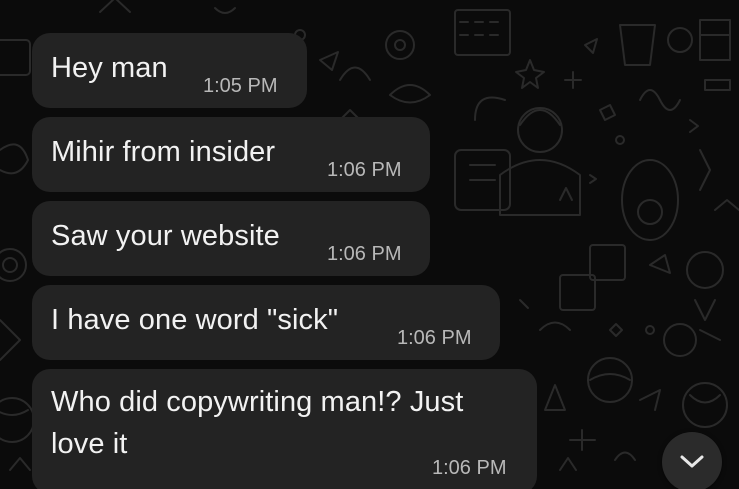 The image size is (739, 489). What do you see at coordinates (109, 68) in the screenshot?
I see `message-text: Hey man` at bounding box center [109, 68].